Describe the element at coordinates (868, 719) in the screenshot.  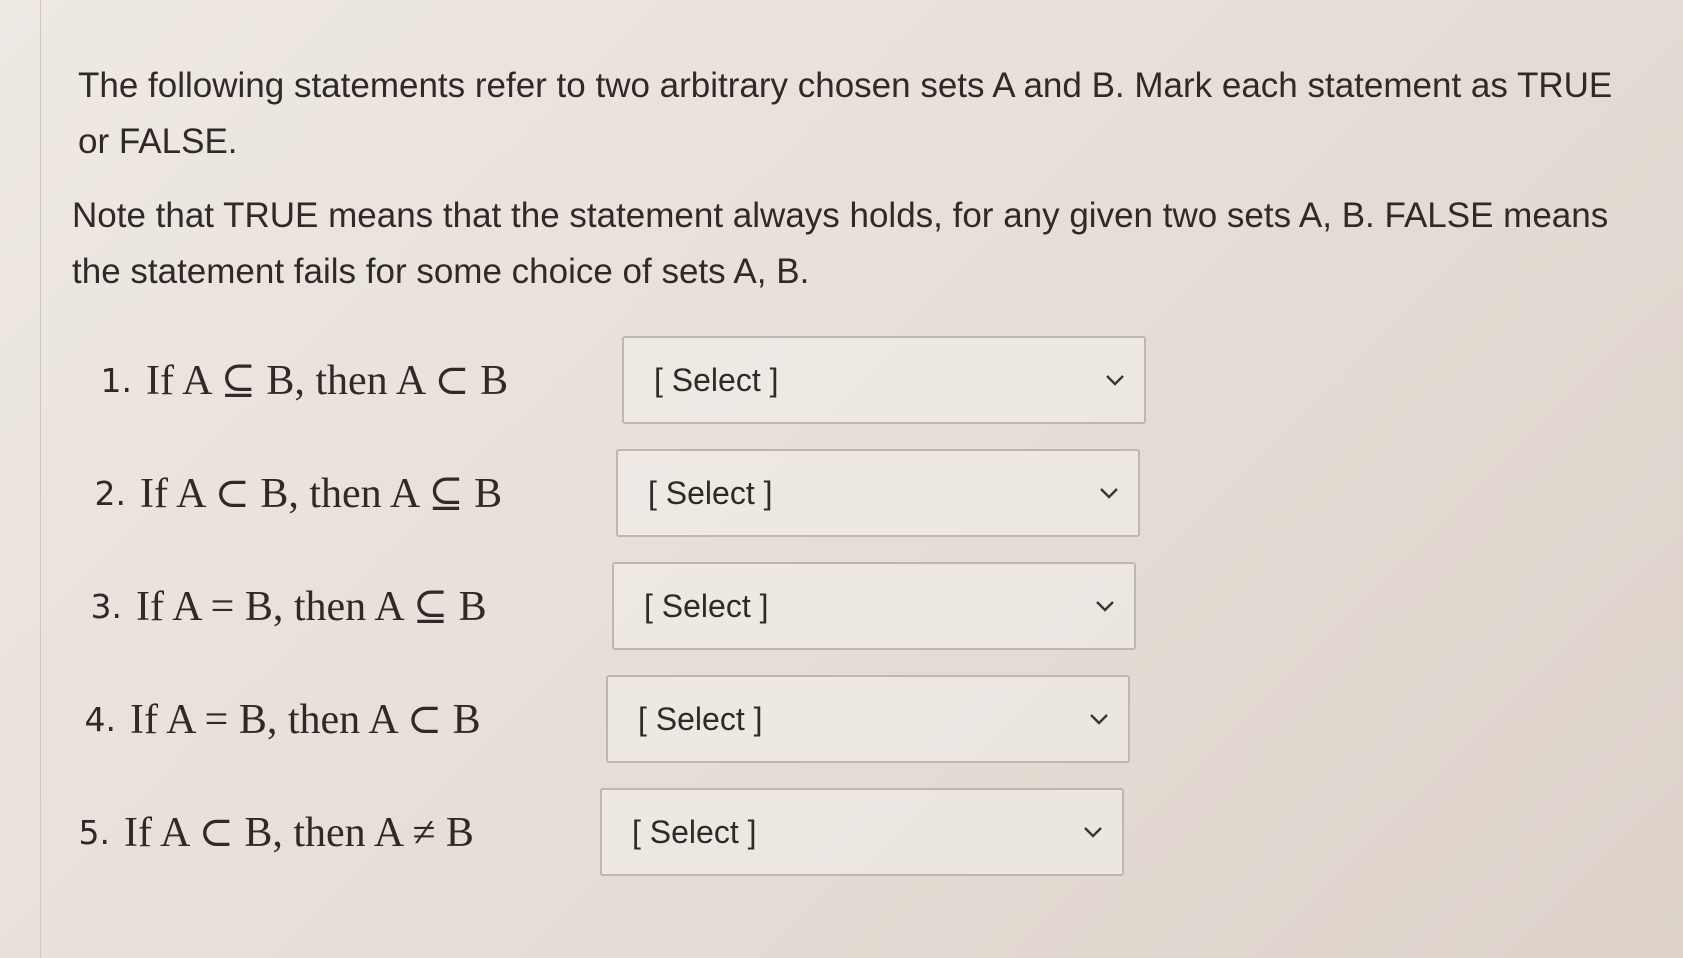
I see `answer-select-4: [ Select ]` at that location.